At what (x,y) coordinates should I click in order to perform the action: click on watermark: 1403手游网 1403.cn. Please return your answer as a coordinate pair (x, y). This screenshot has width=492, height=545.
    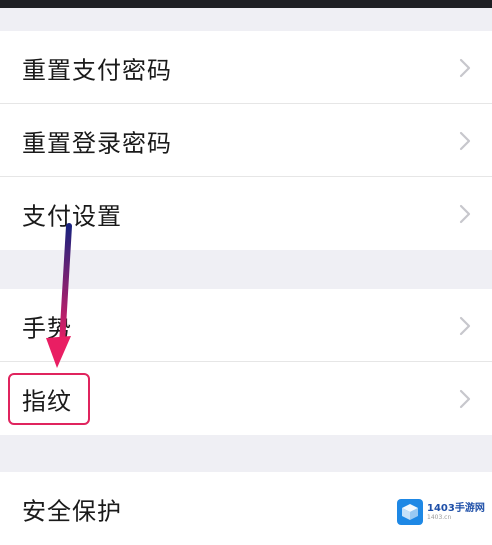
    Looking at the image, I should click on (442, 512).